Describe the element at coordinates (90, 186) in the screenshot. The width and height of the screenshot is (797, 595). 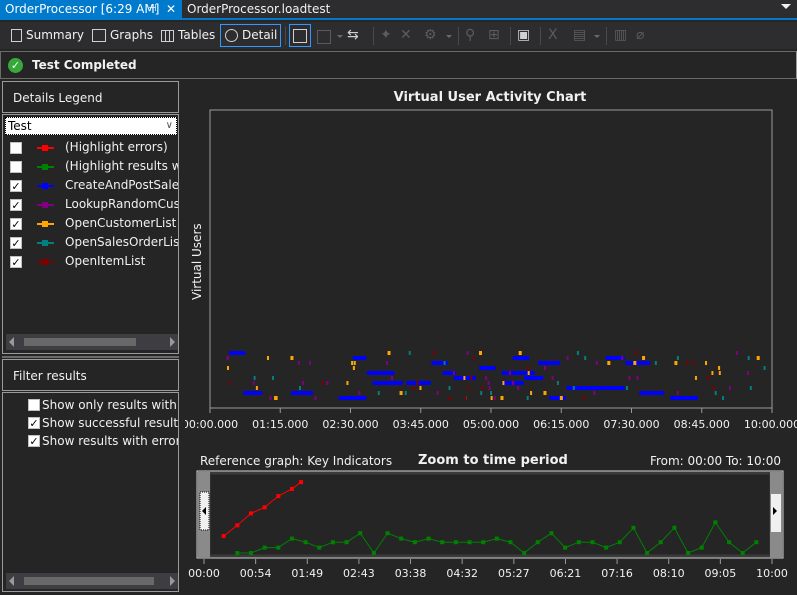
I see `legend-item: ✓ CreateAndPostSalesO` at that location.